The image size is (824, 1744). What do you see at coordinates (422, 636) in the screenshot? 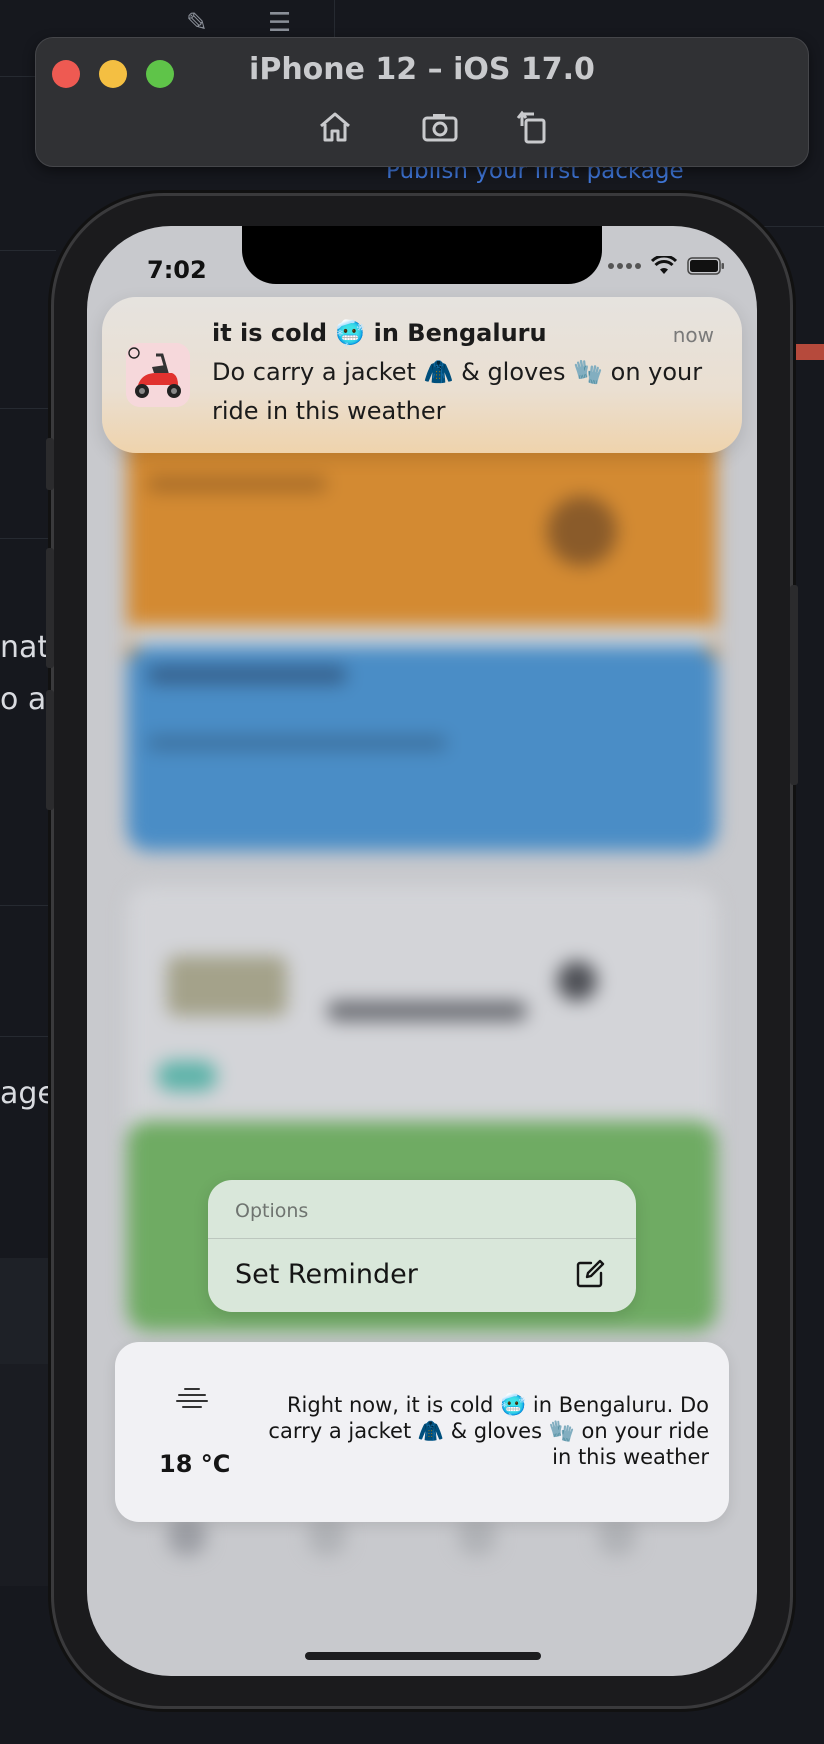
I see `app-card-gap` at bounding box center [422, 636].